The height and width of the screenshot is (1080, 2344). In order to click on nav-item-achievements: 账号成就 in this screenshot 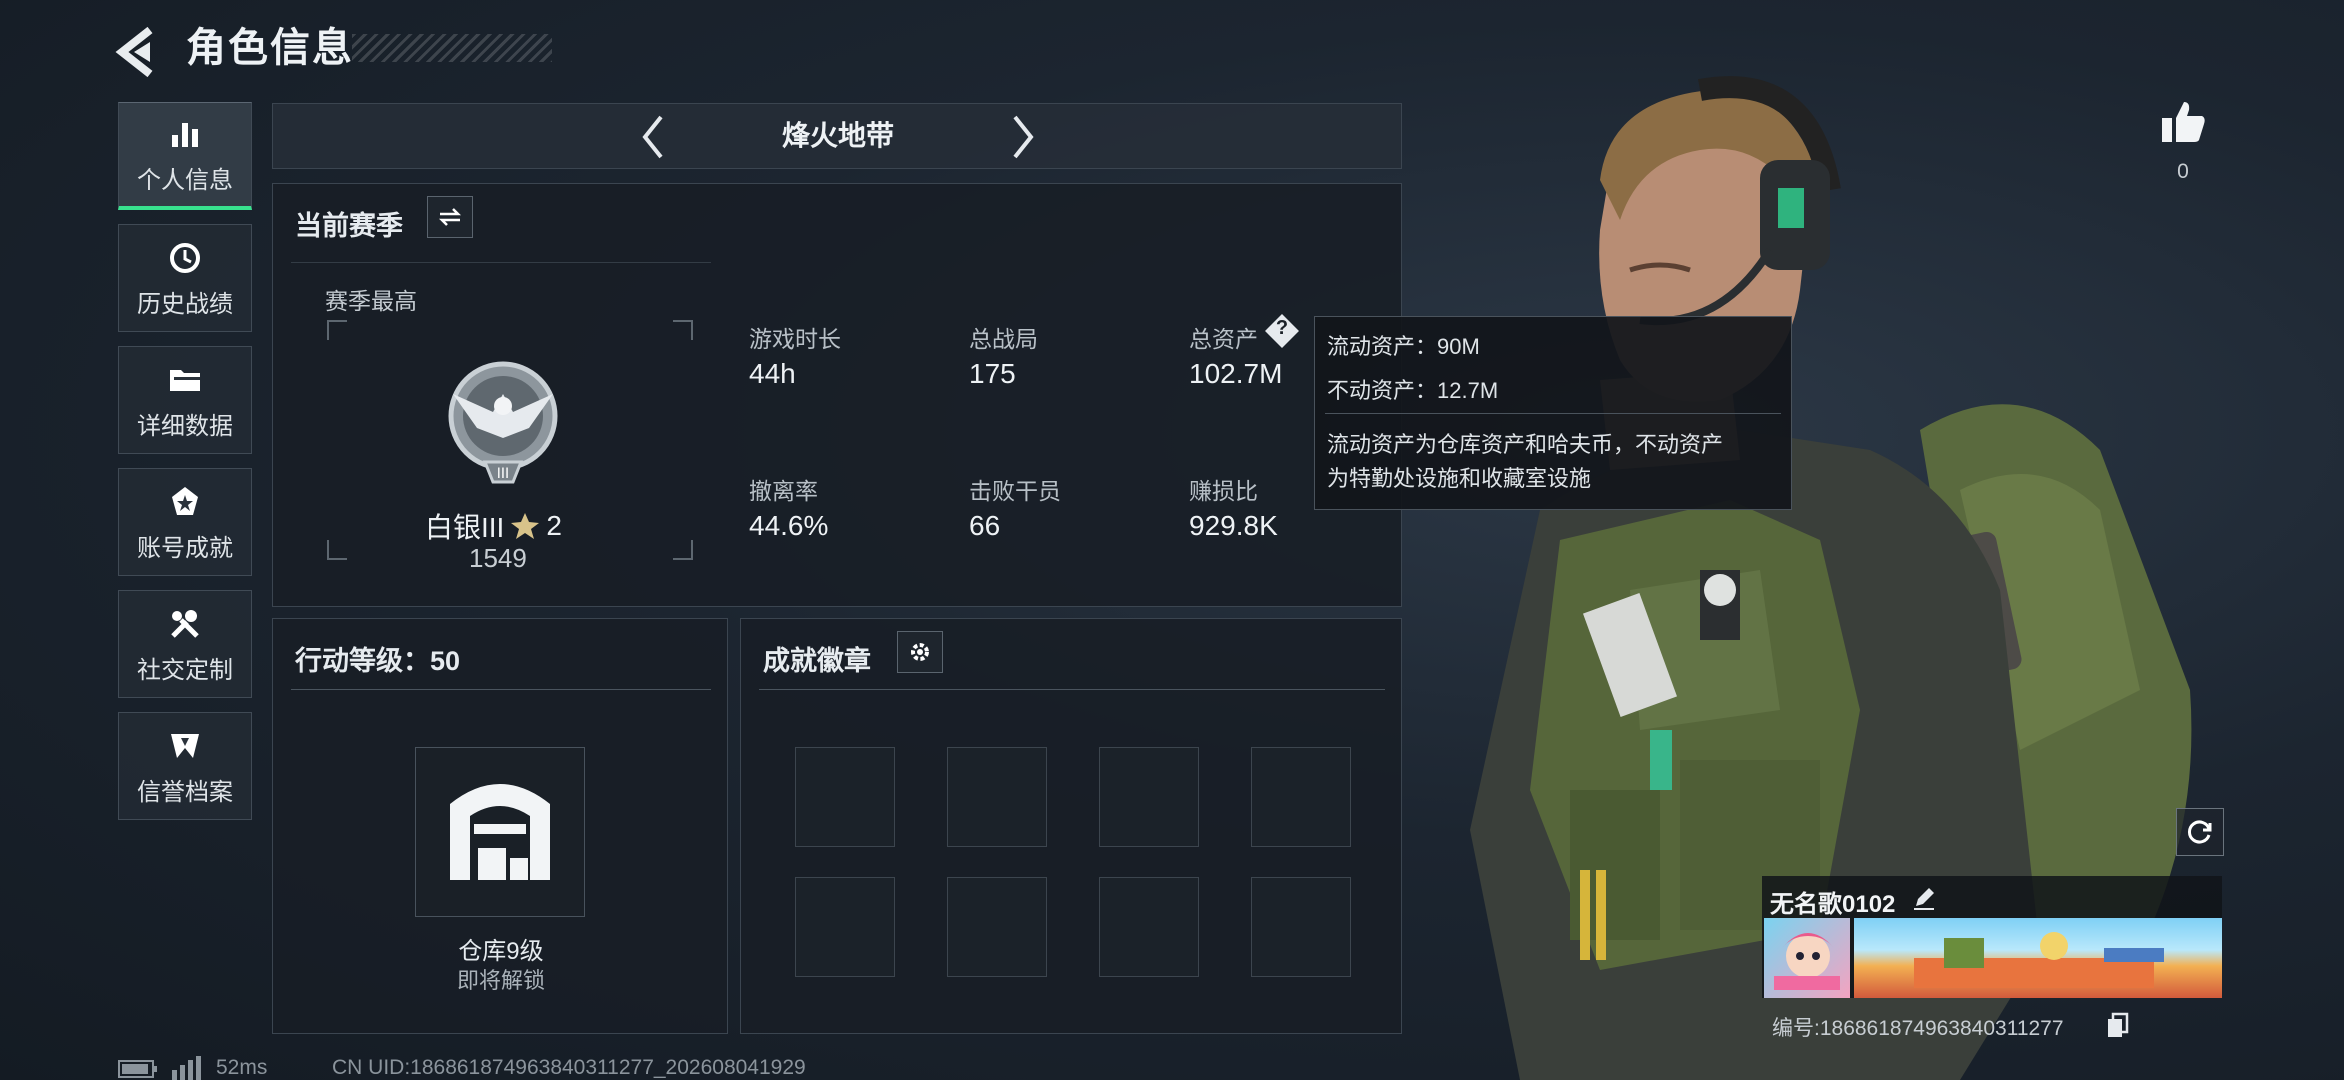, I will do `click(185, 522)`.